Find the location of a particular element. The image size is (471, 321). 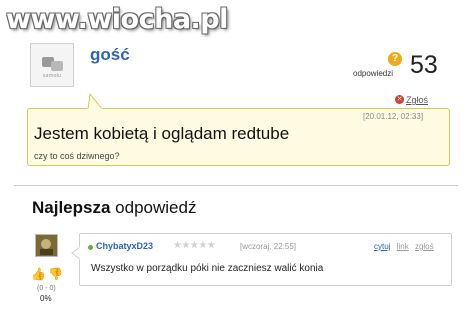

asker-avatar: samolu is located at coordinates (52, 65).